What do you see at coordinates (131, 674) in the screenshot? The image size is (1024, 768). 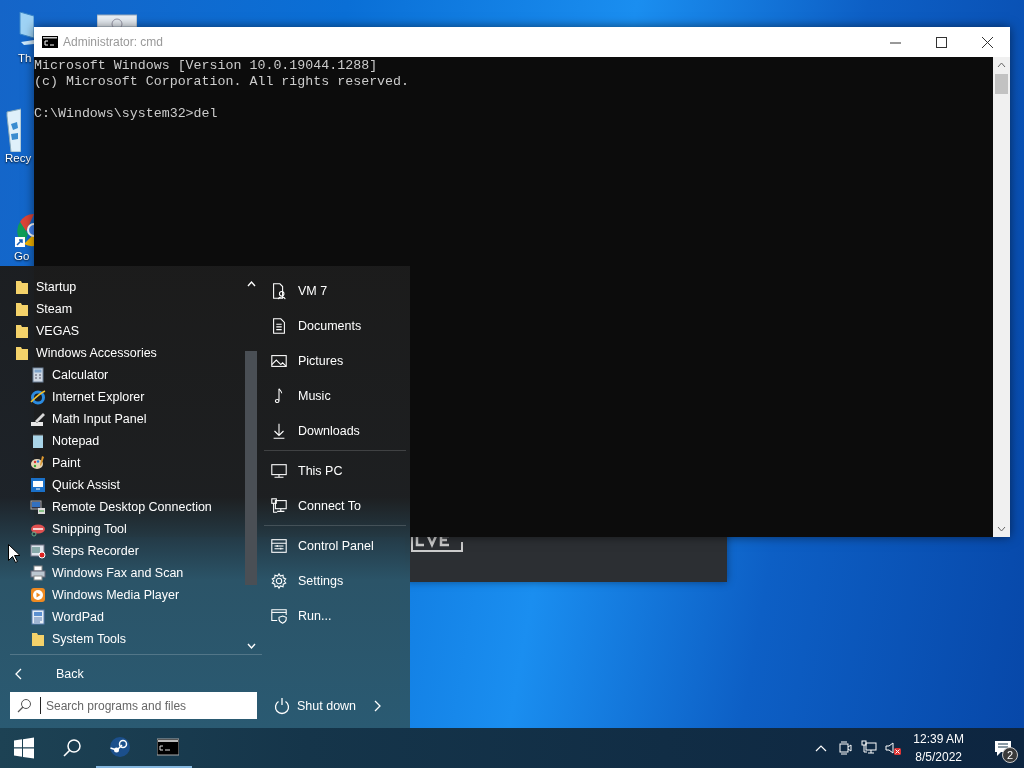 I see `back-button: Back` at bounding box center [131, 674].